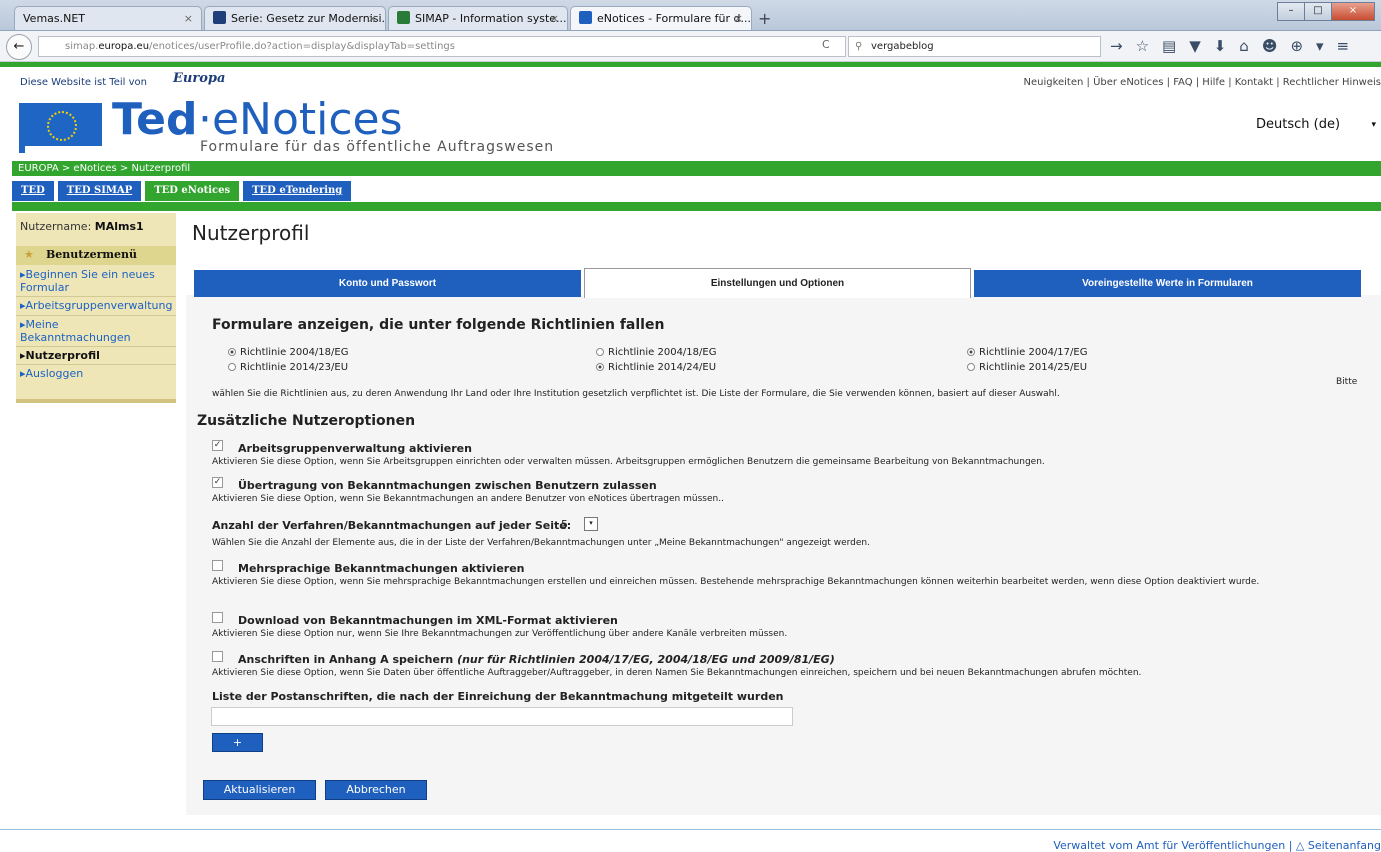 This screenshot has width=1381, height=852. Describe the element at coordinates (54, 18) in the screenshot. I see `tab-title: Vemas.NET` at that location.